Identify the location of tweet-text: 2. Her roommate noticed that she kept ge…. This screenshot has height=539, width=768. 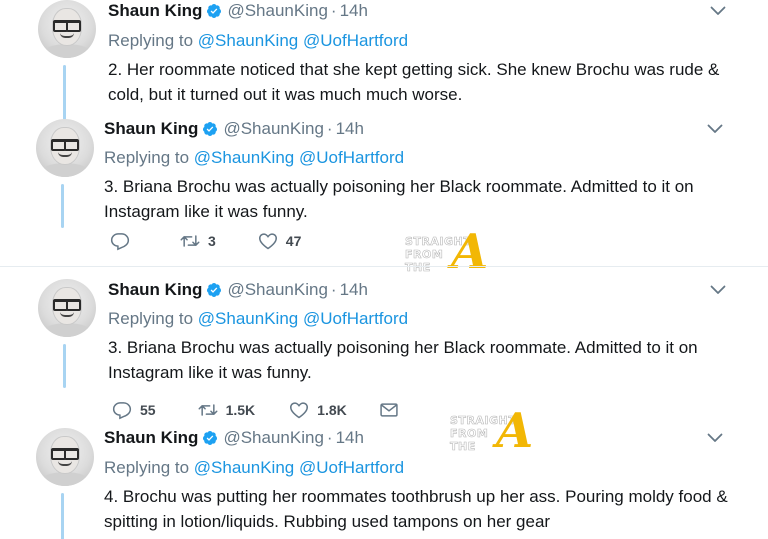
(414, 82).